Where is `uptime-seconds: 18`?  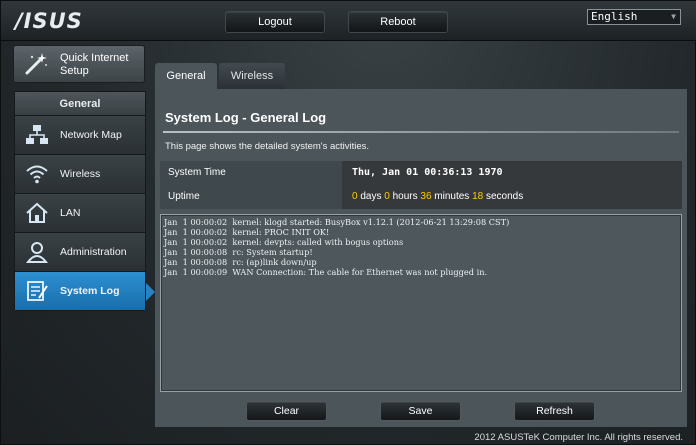 uptime-seconds: 18 is located at coordinates (478, 196).